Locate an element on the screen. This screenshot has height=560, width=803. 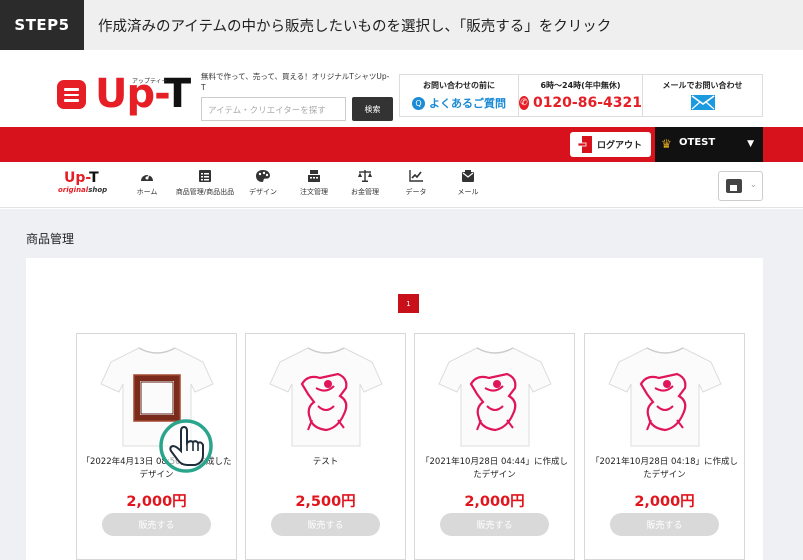
nav-item-orders: 注文管理 is located at coordinates (314, 186).